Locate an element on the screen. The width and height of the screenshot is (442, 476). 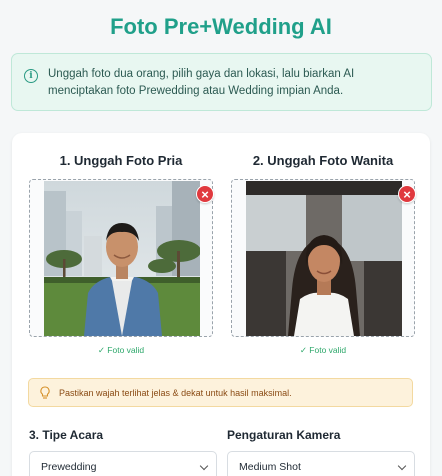
remove-bride-photo-button: × is located at coordinates (407, 194).